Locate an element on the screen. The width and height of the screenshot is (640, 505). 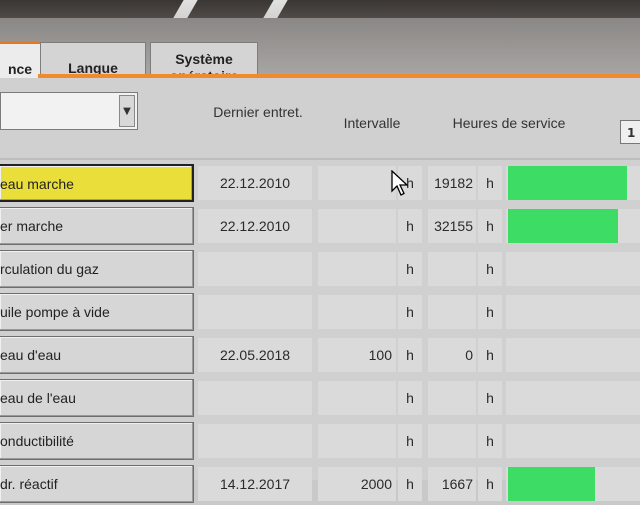
table-row: er marche 22.12.2010 h 32155 h is located at coordinates (320, 227).